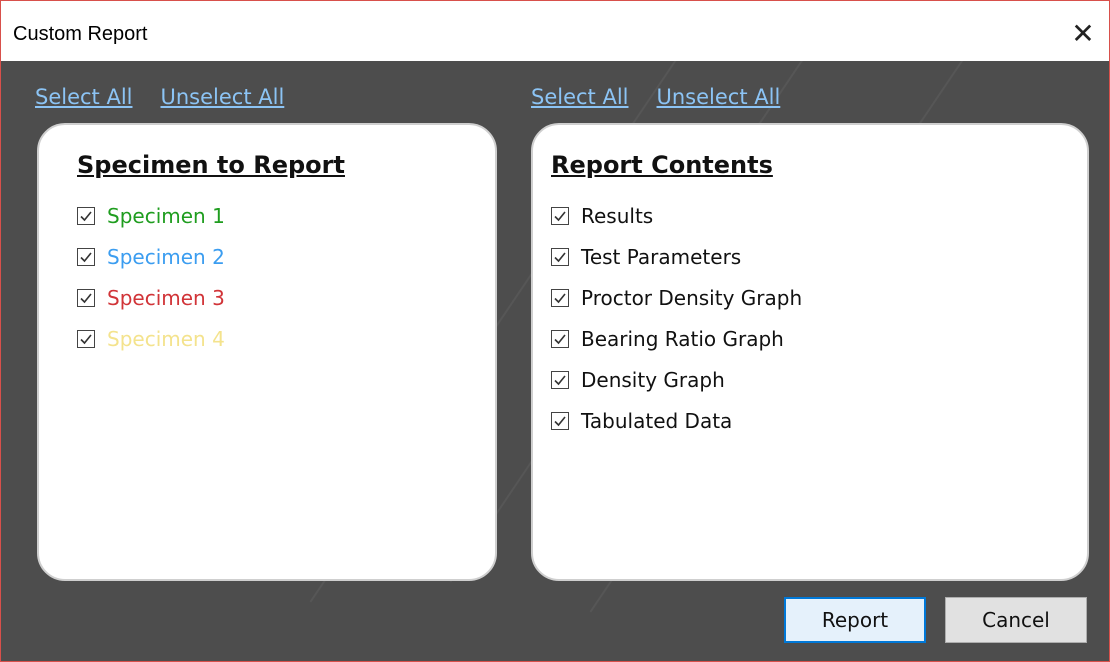  What do you see at coordinates (166, 297) in the screenshot?
I see `specimen-item-label: Specimen 3` at bounding box center [166, 297].